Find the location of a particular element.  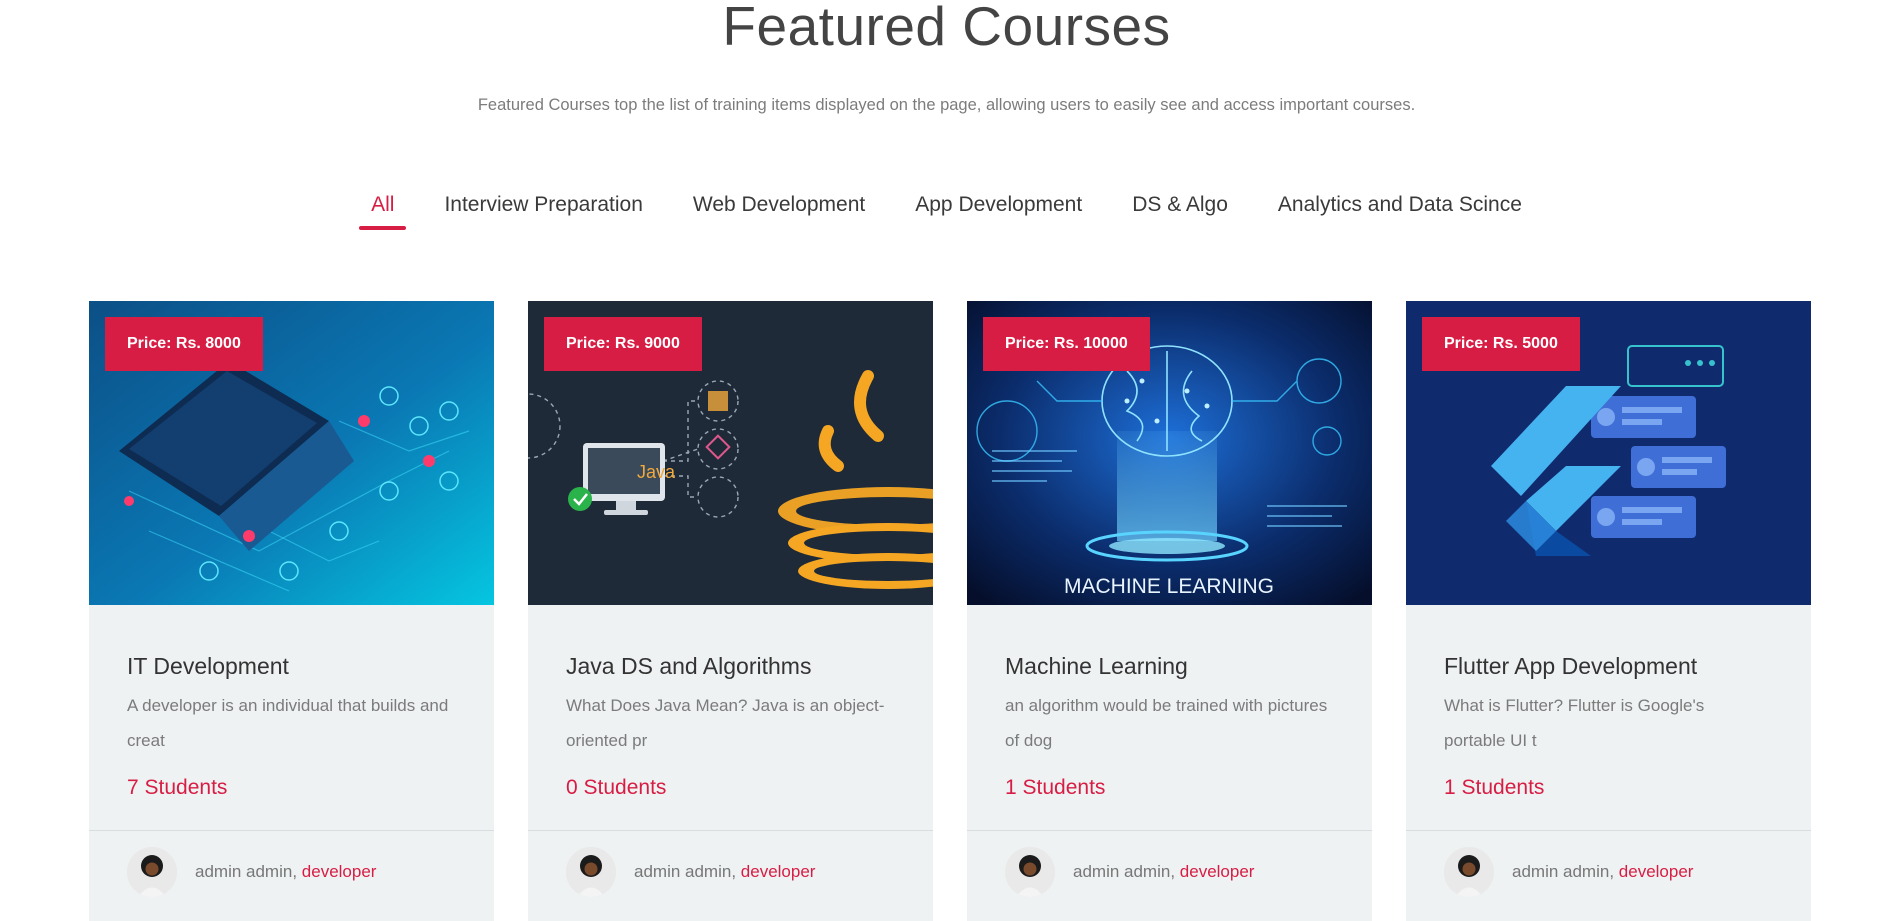

price-badge: Price: Rs. 10000 is located at coordinates (1066, 344).